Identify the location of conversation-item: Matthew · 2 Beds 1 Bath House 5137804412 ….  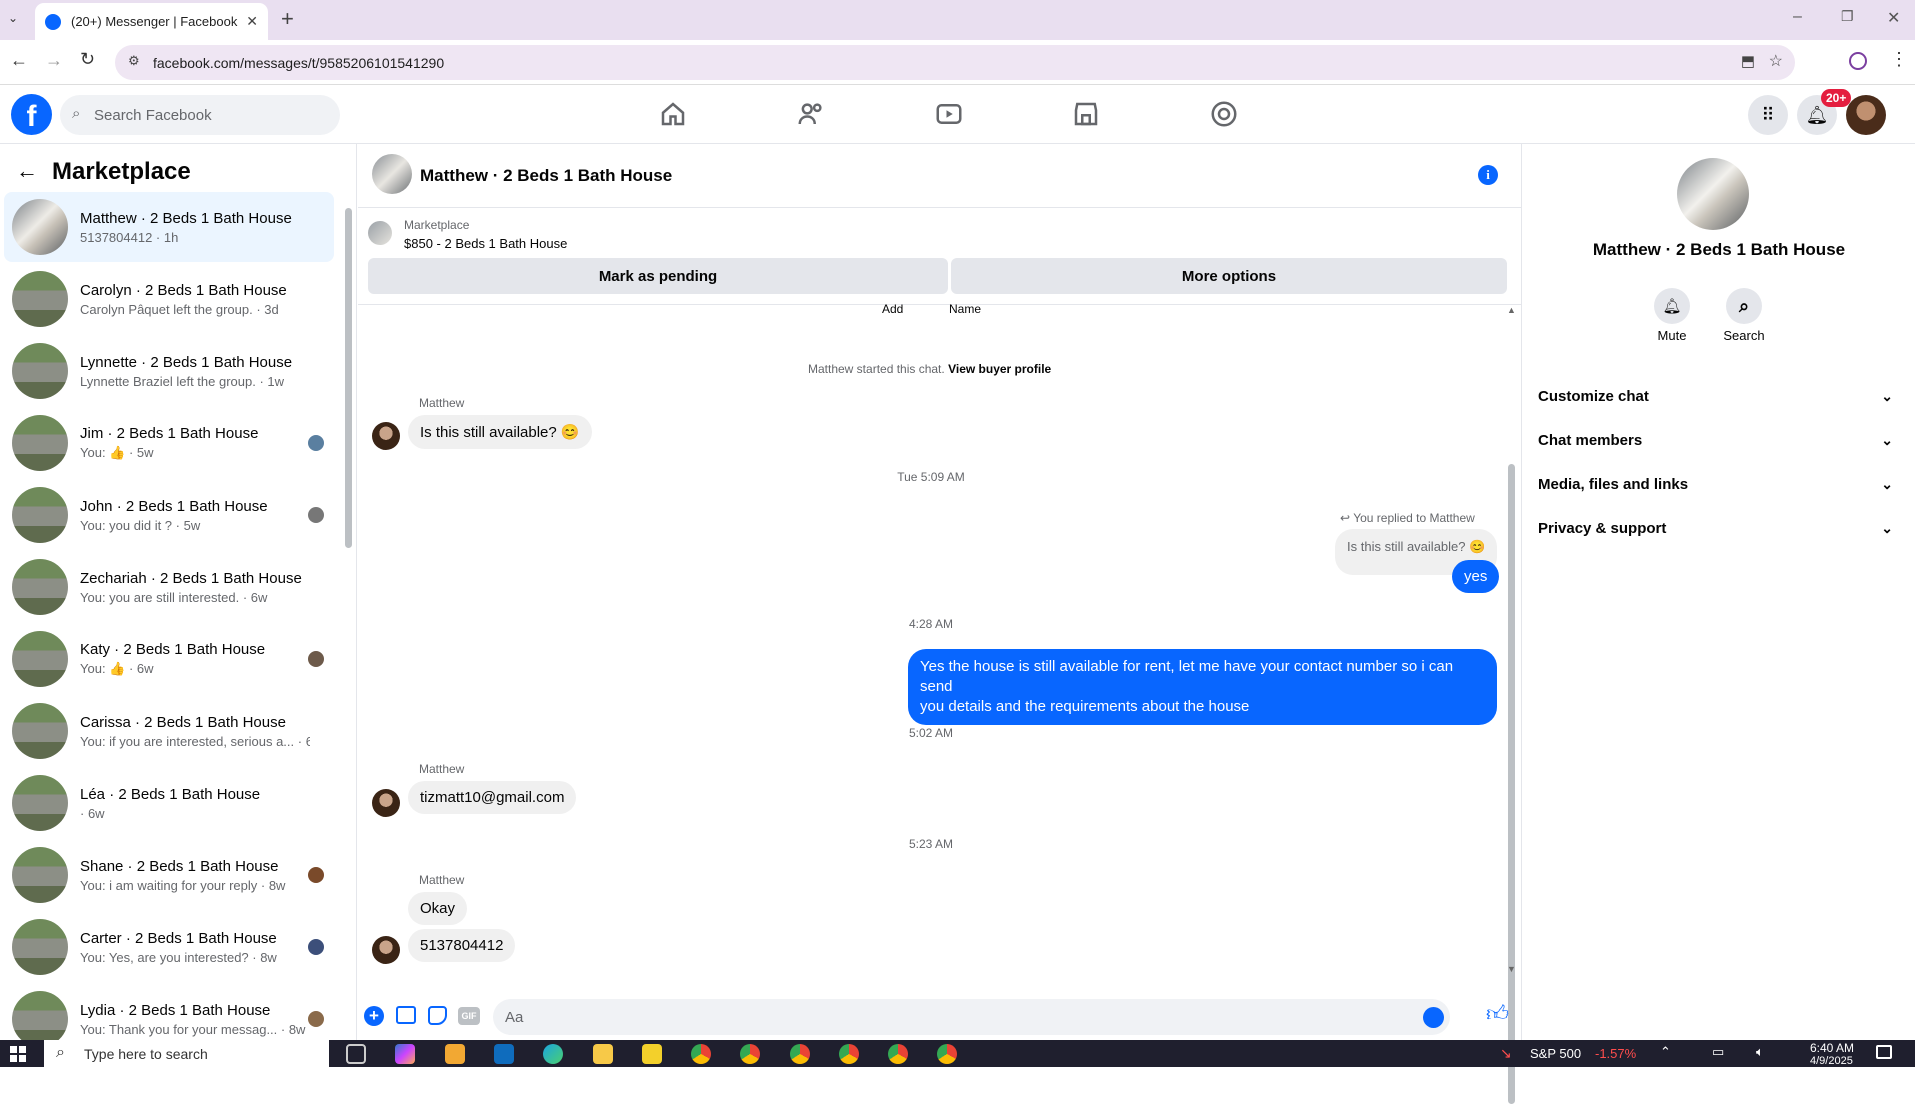
(169, 227).